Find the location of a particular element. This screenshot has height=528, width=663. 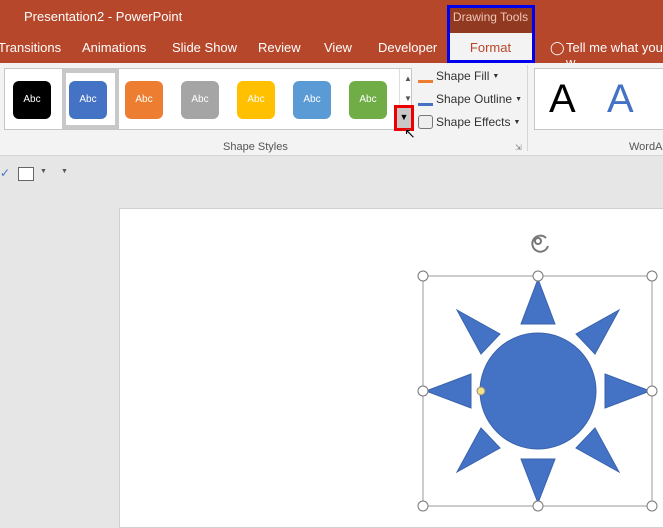

rotate-handle-icon is located at coordinates (540, 243).